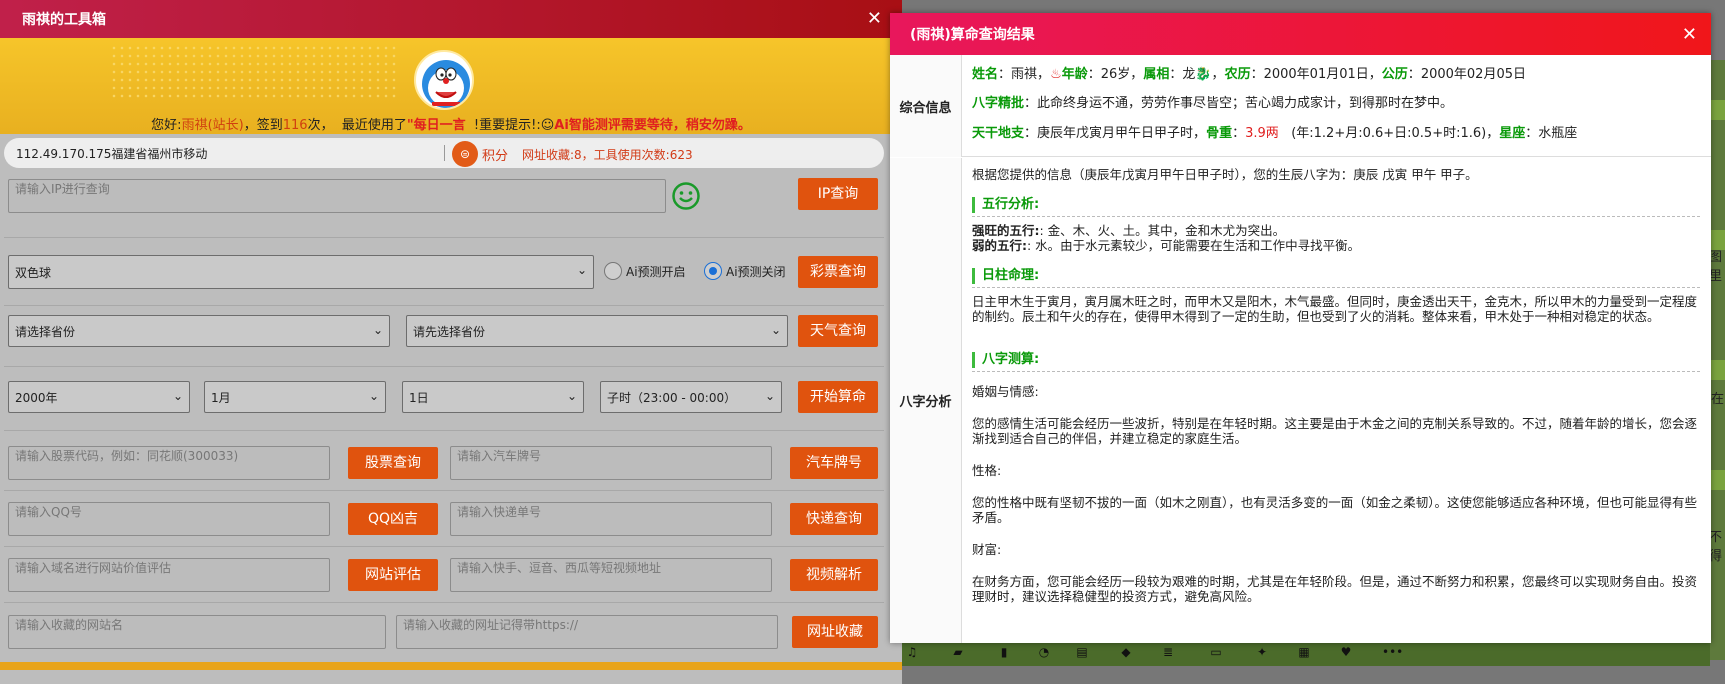  What do you see at coordinates (169, 519) in the screenshot?
I see `qq-input: 请输入QQ号` at bounding box center [169, 519].